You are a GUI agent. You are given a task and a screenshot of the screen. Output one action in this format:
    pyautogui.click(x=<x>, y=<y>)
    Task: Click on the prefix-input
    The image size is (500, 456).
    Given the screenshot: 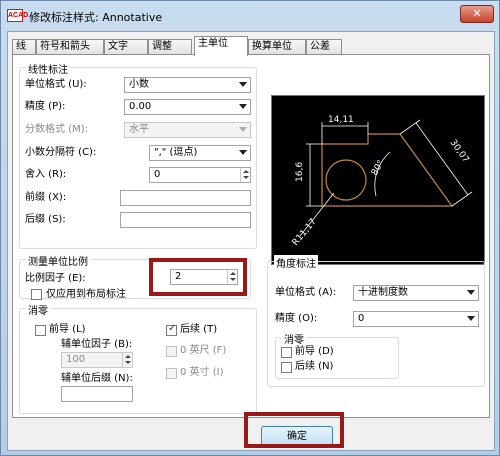 What is the action you would take?
    pyautogui.click(x=185, y=198)
    